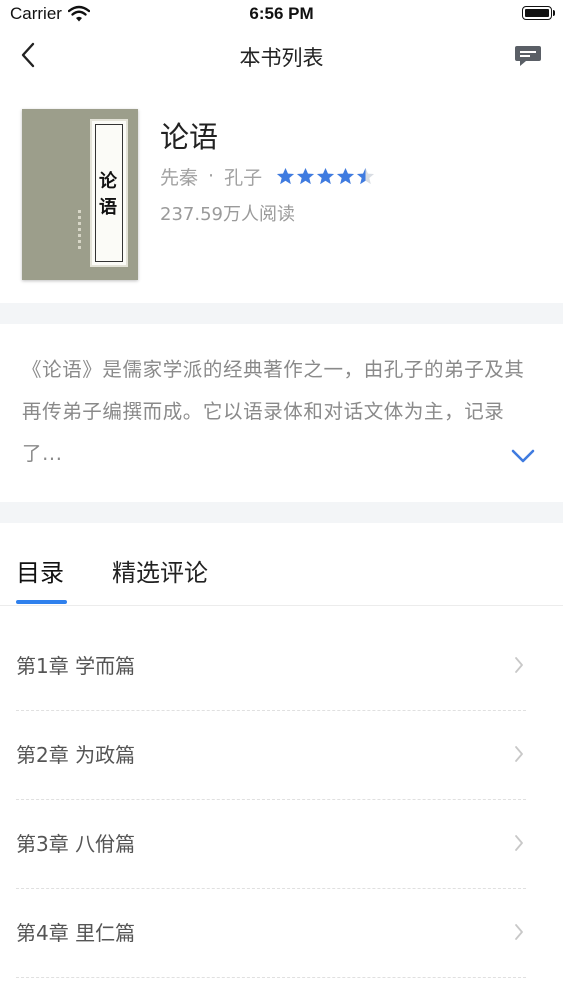  What do you see at coordinates (281, 933) in the screenshot?
I see `chapter-row: 第4章 里仁篇` at bounding box center [281, 933].